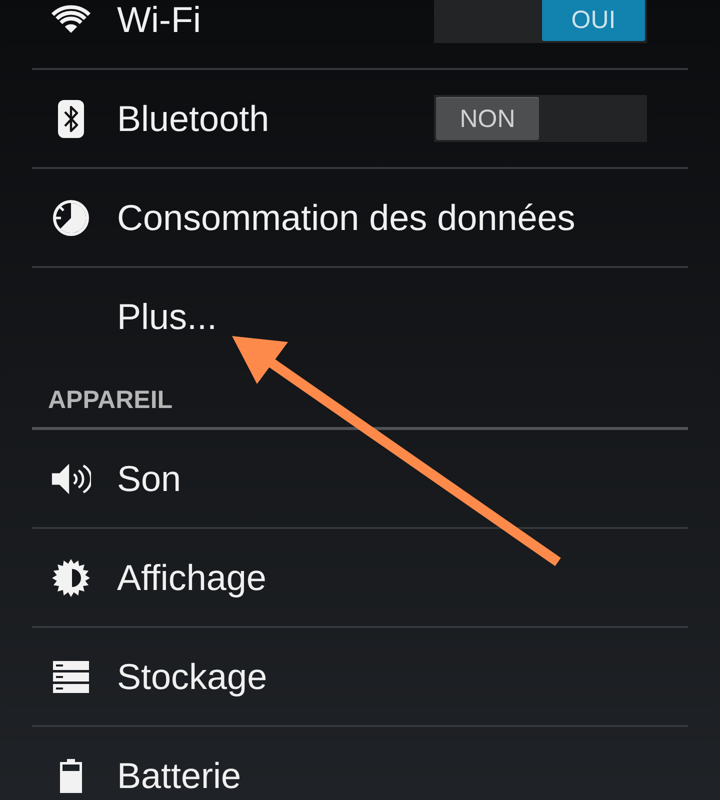 Image resolution: width=720 pixels, height=800 pixels. What do you see at coordinates (71, 676) in the screenshot?
I see `drive-stack-icon` at bounding box center [71, 676].